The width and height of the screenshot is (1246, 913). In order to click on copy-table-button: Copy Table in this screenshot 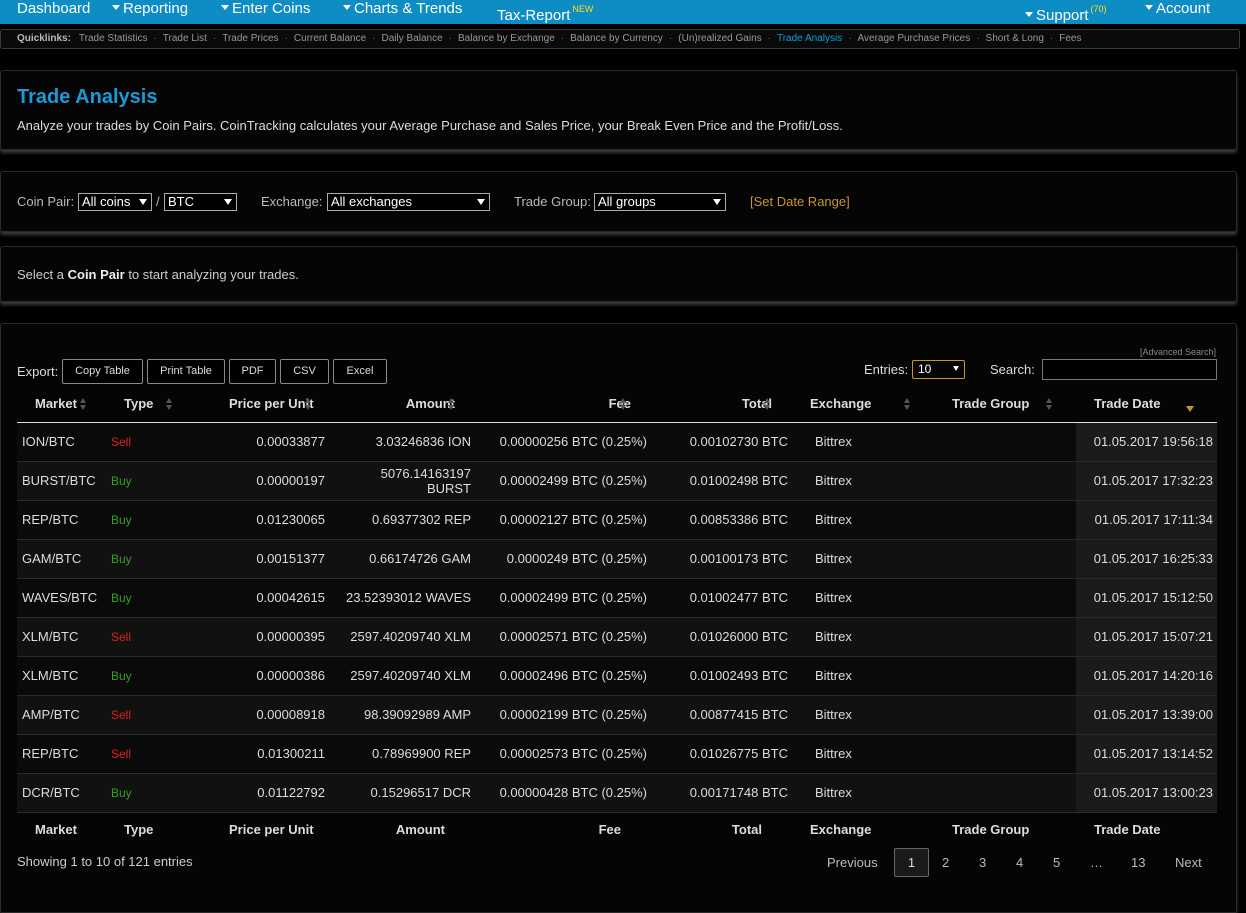, I will do `click(102, 371)`.